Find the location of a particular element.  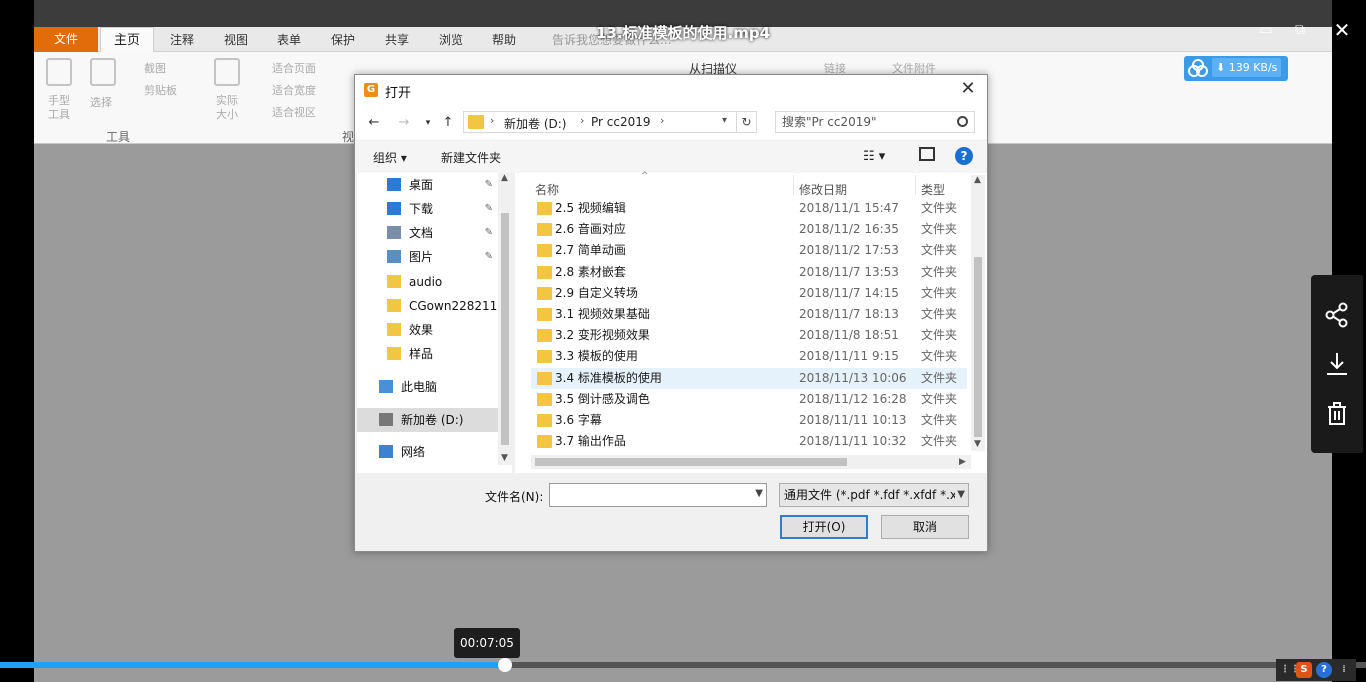

file-row: 2.6 音画对应 2018/11/2 16:35 文件夹 is located at coordinates (749, 229).